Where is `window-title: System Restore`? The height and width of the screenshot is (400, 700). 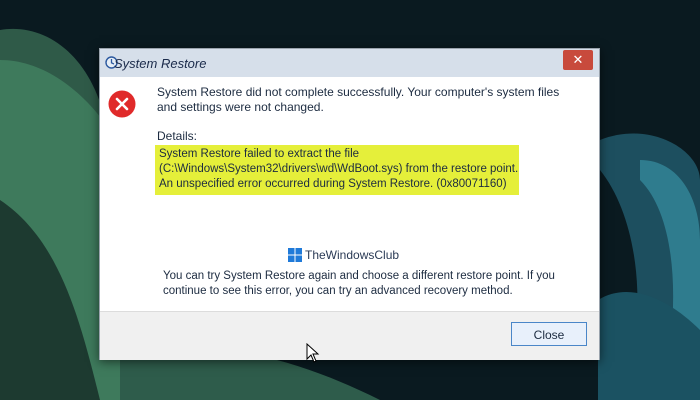
window-title: System Restore is located at coordinates (160, 63).